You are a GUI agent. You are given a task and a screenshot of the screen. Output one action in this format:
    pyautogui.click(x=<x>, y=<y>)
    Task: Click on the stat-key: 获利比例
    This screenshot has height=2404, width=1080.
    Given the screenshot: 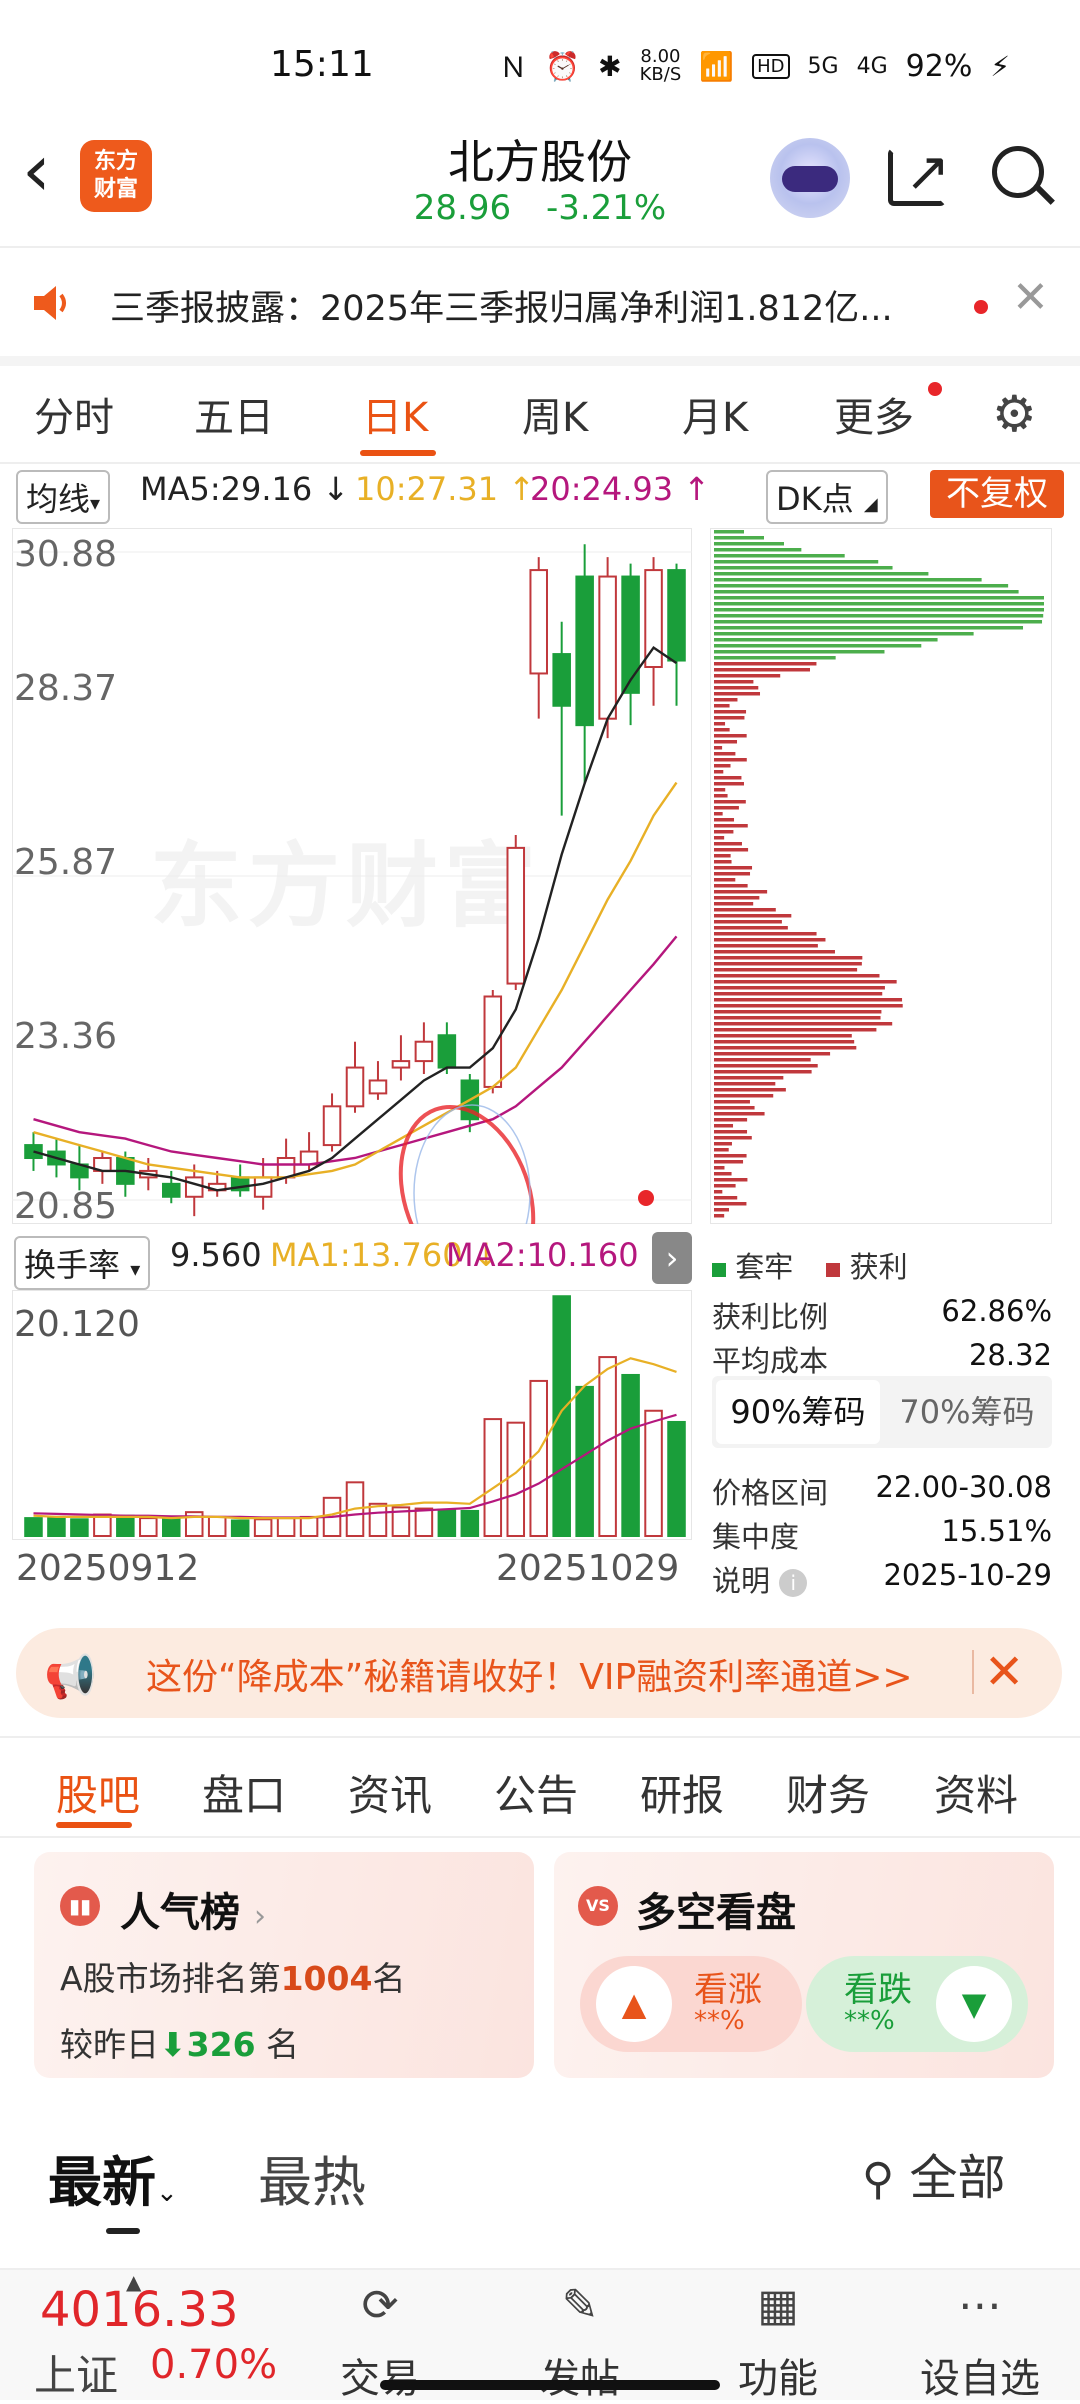 What is the action you would take?
    pyautogui.click(x=770, y=1317)
    